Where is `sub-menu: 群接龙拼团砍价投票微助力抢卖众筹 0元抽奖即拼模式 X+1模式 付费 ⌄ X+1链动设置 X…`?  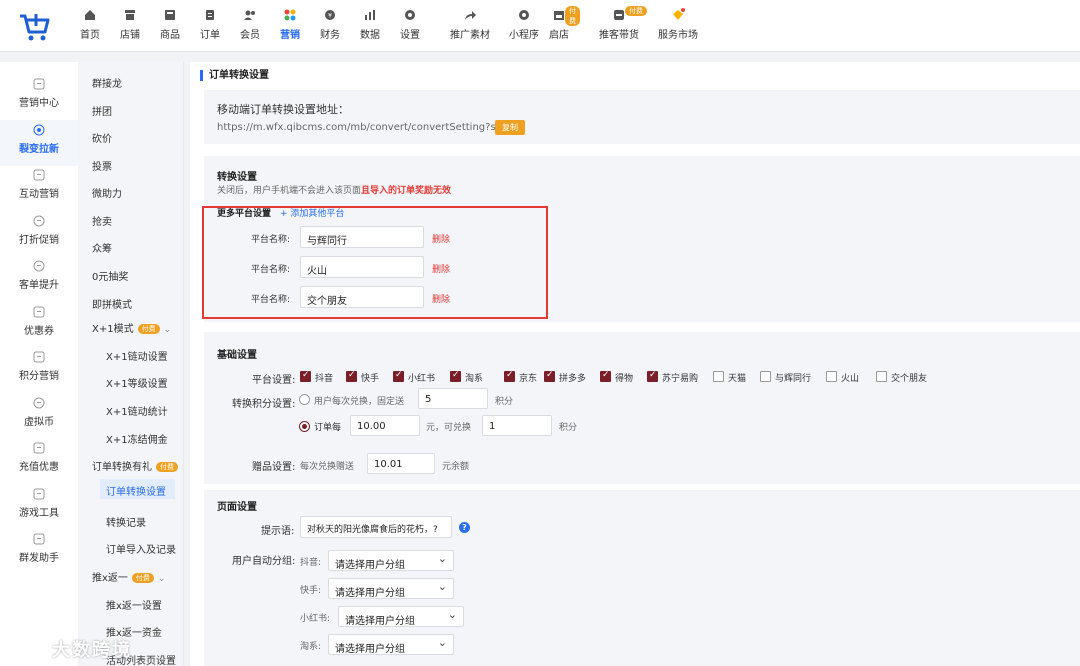 sub-menu: 群接龙拼团砍价投票微助力抢卖众筹 0元抽奖即拼模式 X+1模式 付费 ⌄ X+1链动设置 X… is located at coordinates (131, 364).